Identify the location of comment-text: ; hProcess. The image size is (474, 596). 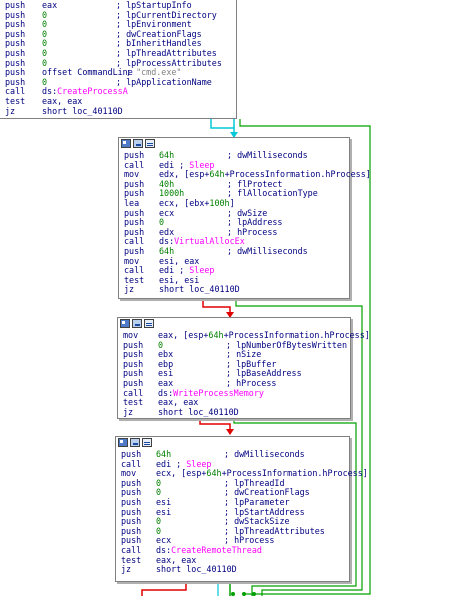
(251, 383).